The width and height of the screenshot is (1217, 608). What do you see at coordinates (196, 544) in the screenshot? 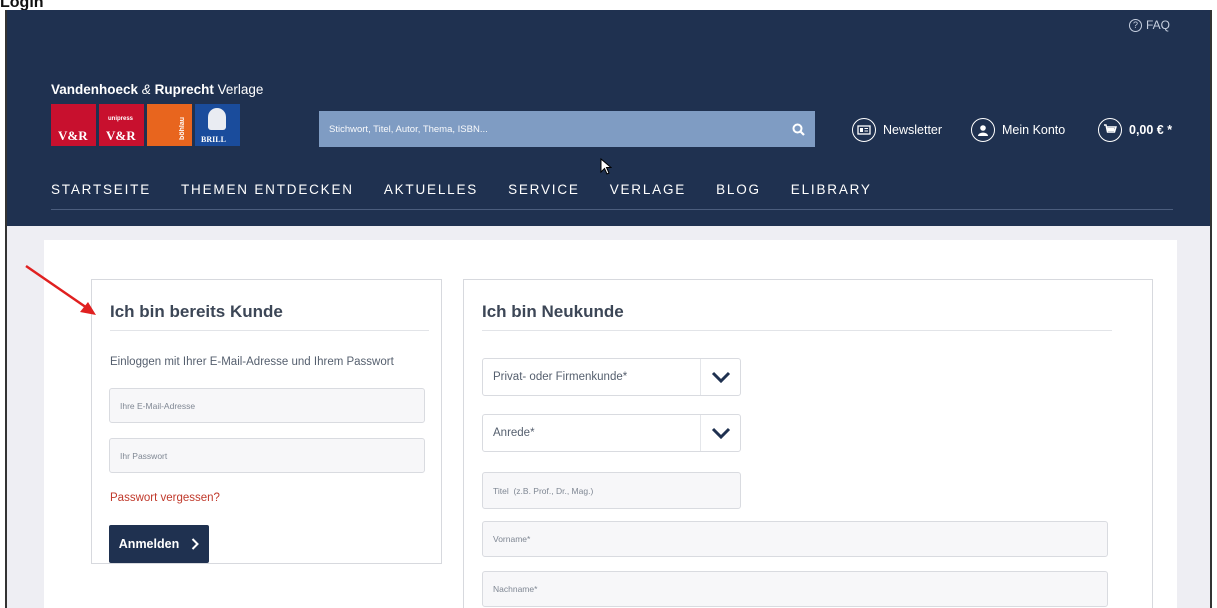
I see `chevron-right-icon` at bounding box center [196, 544].